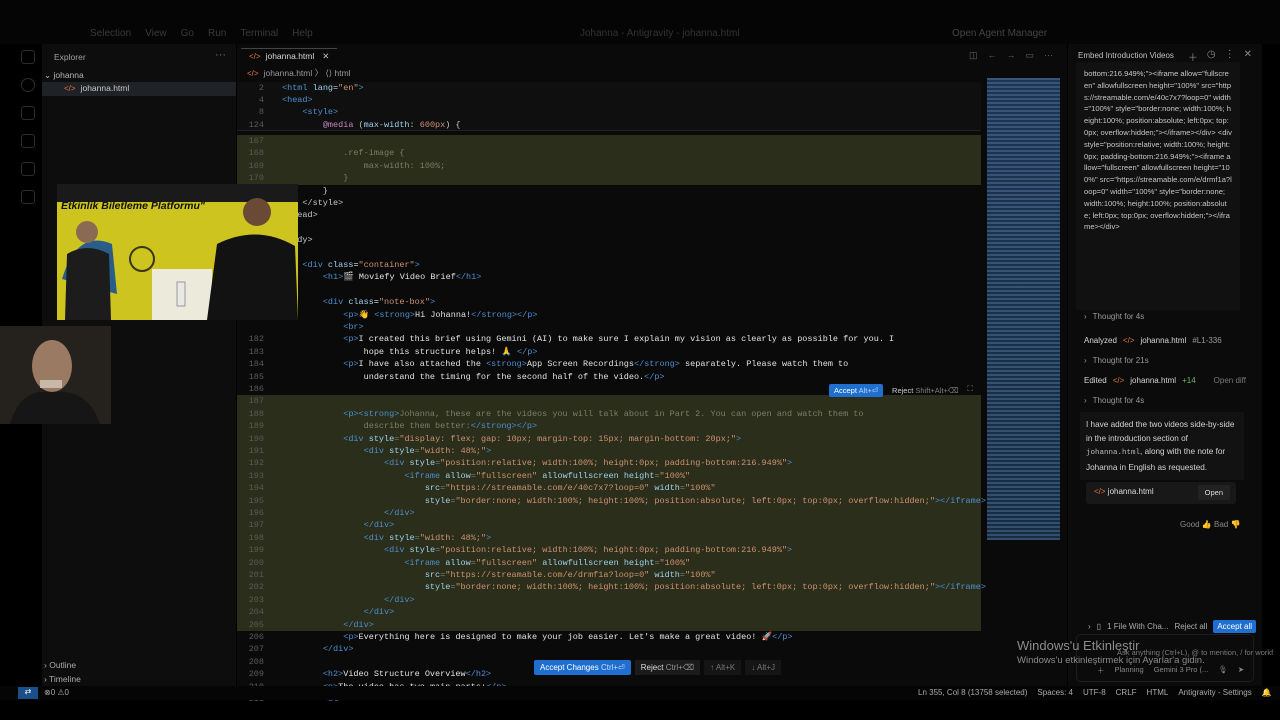  What do you see at coordinates (56, 692) in the screenshot?
I see `problems-indicator: ⊗0 ⚠0` at bounding box center [56, 692].